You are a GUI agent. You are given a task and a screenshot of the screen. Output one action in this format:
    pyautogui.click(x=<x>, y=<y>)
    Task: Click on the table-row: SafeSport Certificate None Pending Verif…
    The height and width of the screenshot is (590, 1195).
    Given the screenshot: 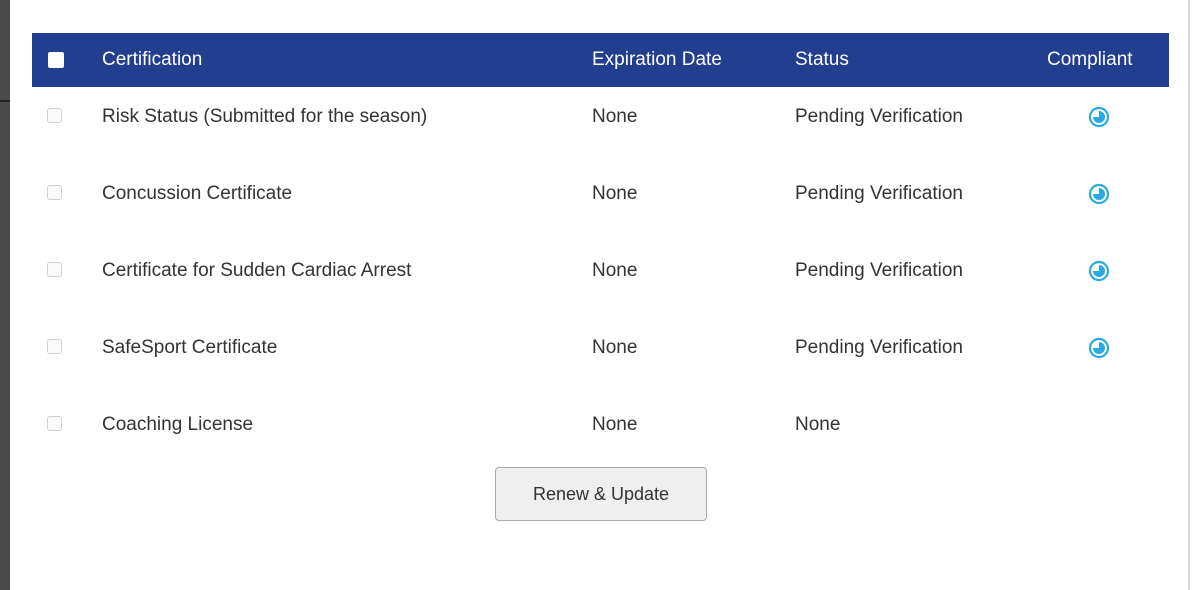 What is the action you would take?
    pyautogui.click(x=600, y=347)
    